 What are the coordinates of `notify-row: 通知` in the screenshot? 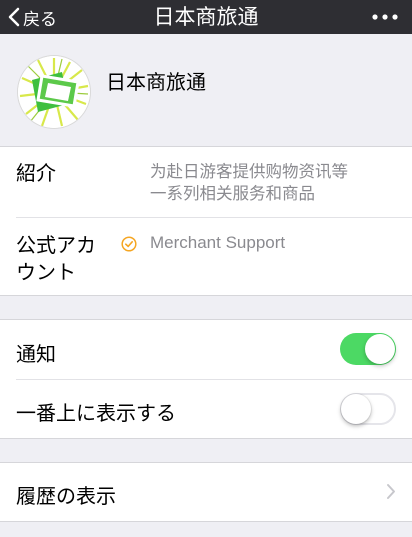 It's located at (206, 349).